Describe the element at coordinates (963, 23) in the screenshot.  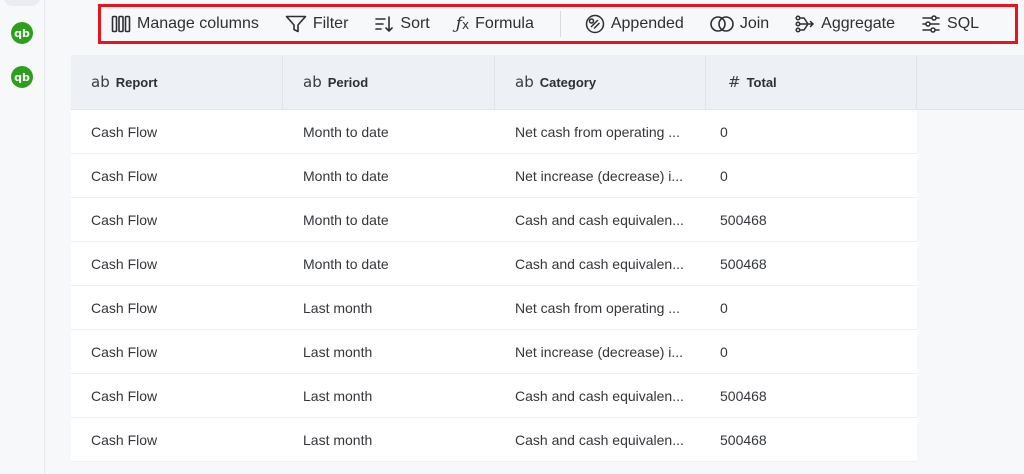
I see `sql-label: SQL` at that location.